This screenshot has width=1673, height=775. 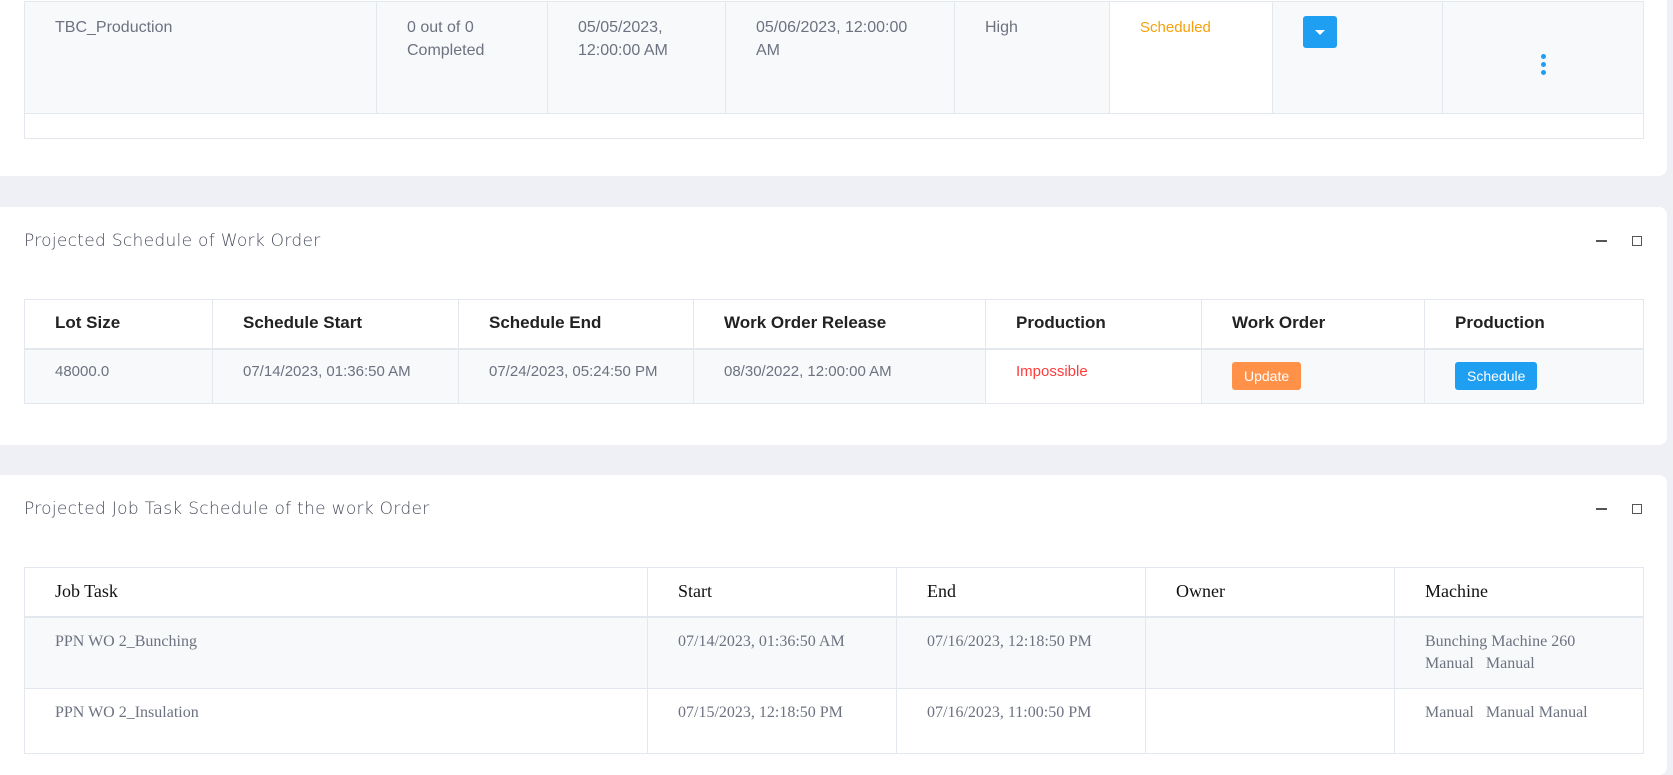 I want to click on table-row-empty, so click(x=834, y=126).